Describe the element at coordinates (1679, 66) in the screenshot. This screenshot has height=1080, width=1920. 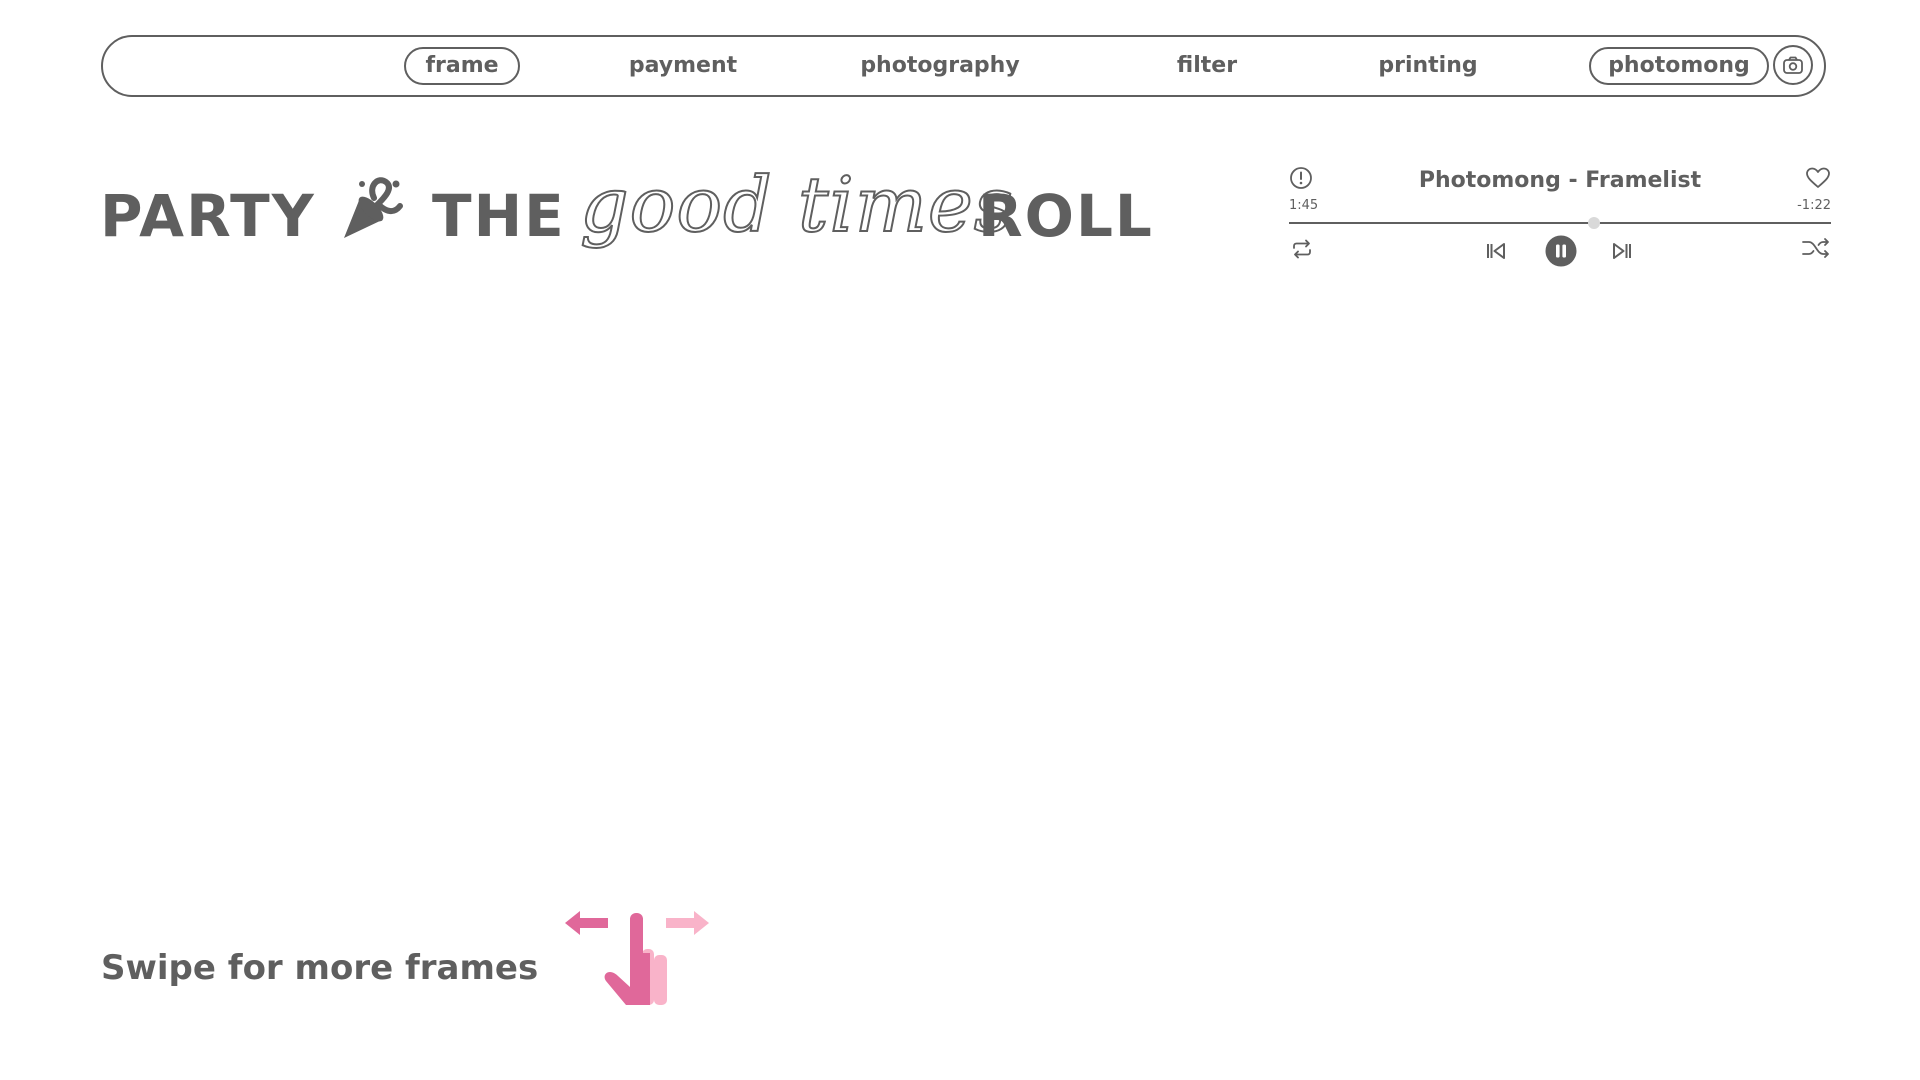
I see `nav-item-photomong: photomong` at that location.